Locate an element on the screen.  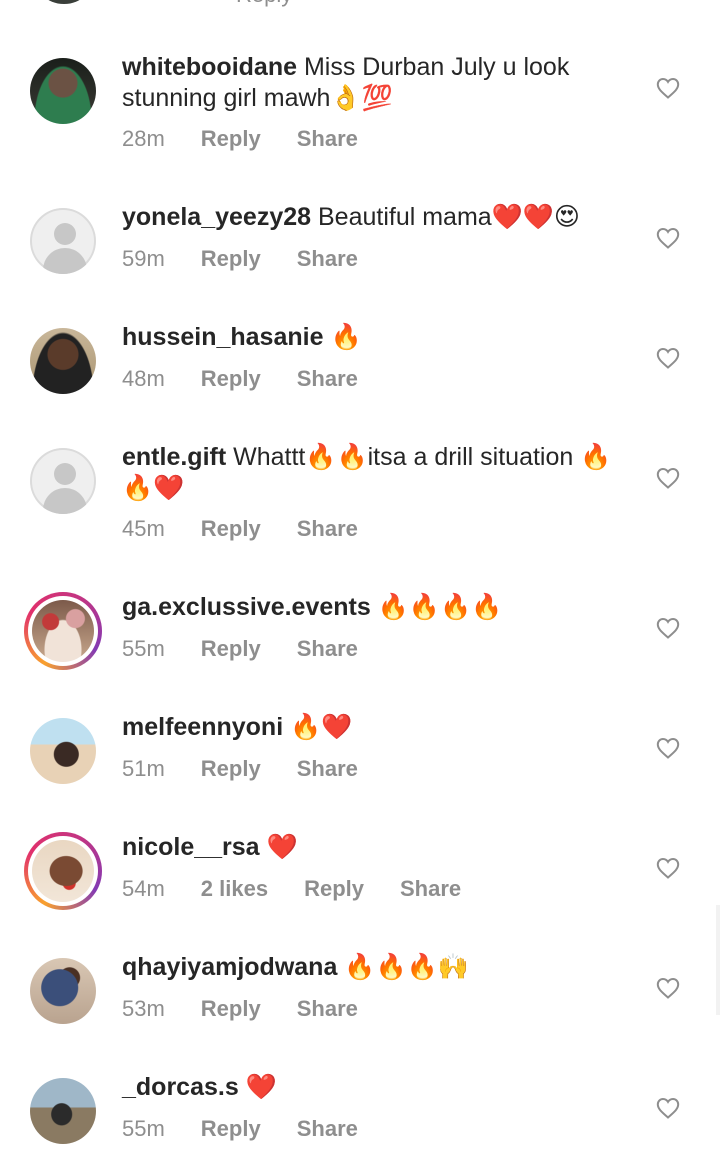
comment-text: 🔥🔥🔥🔥 is located at coordinates (440, 607).